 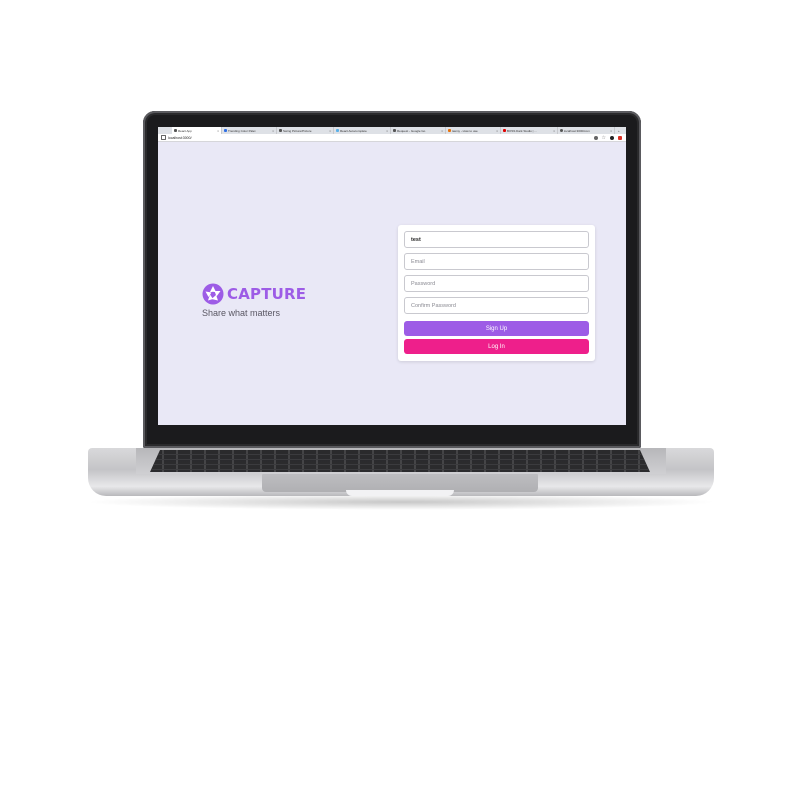 I want to click on bookmark-star-icon: ☆, so click(x=604, y=137).